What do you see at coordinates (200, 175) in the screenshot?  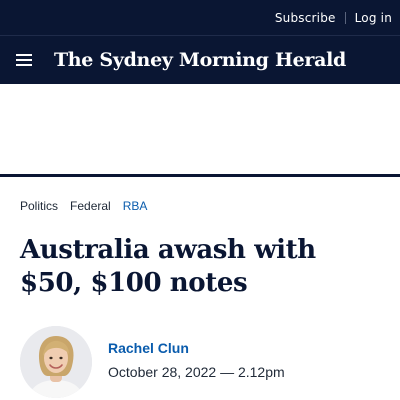 I see `section-divider` at bounding box center [200, 175].